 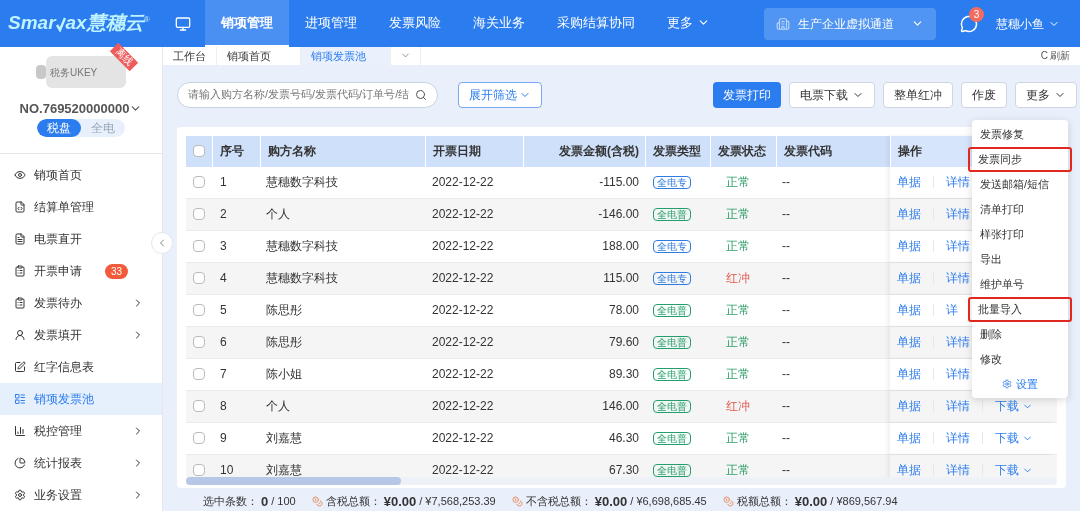 What do you see at coordinates (1020, 184) in the screenshot?
I see `menu-item: 发送邮箱/短信` at bounding box center [1020, 184].